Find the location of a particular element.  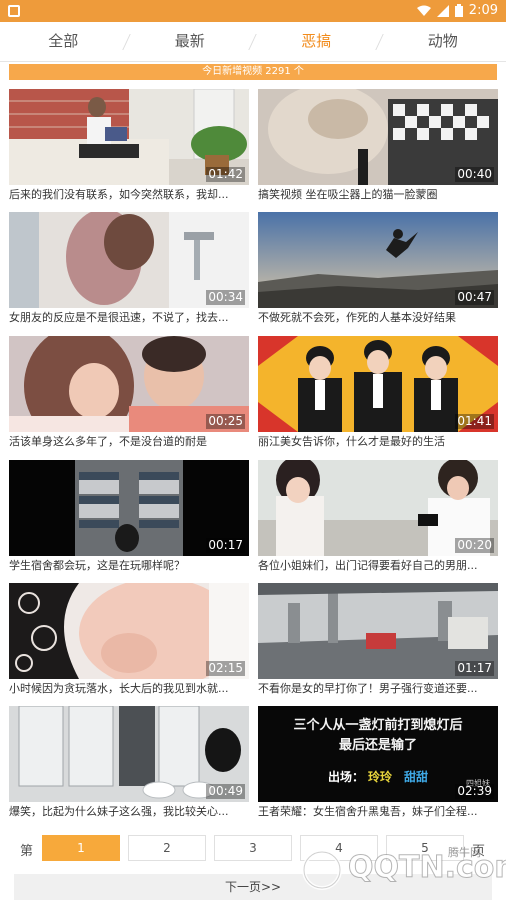

video-thumbnail: 00:40 is located at coordinates (378, 137).